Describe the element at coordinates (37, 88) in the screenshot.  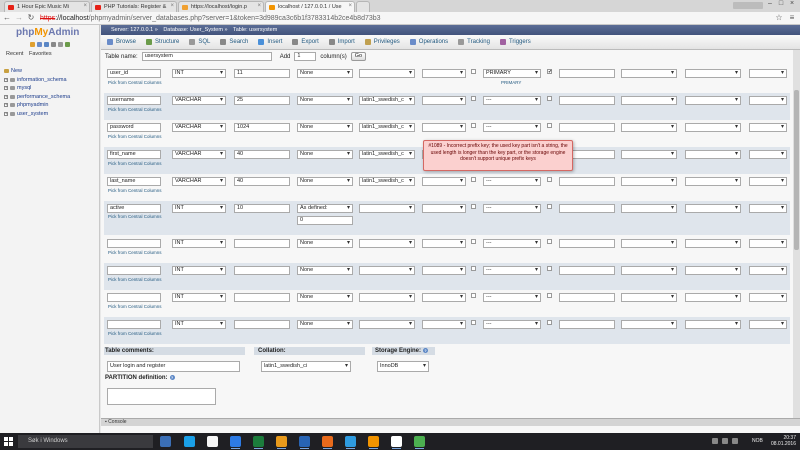
I see `db-item-mysql: + mysql` at that location.